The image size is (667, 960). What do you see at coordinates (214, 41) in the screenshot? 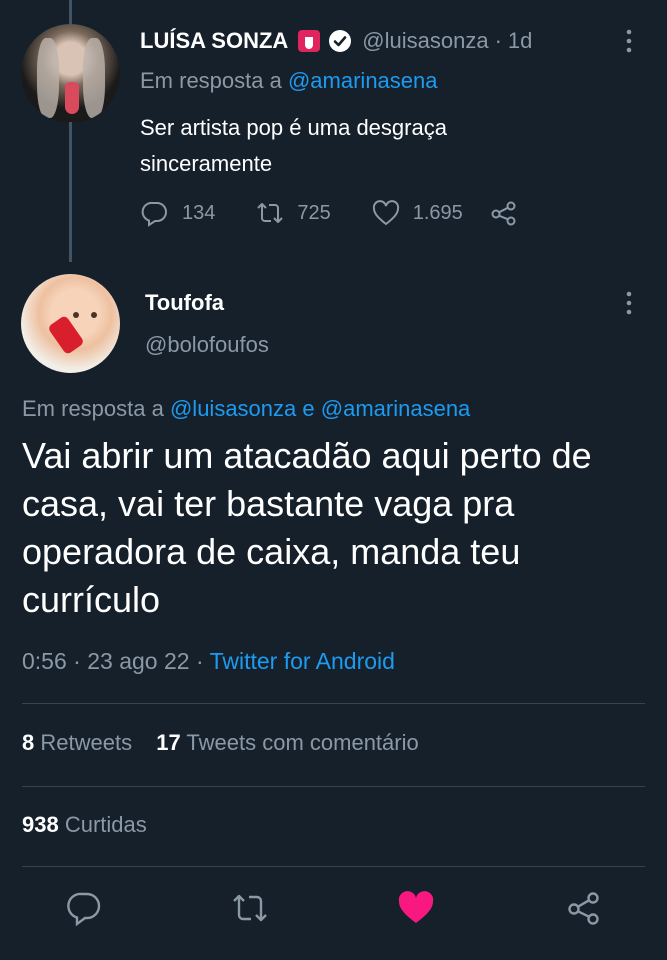
I see `display-name: LUÍSA SONZA` at bounding box center [214, 41].